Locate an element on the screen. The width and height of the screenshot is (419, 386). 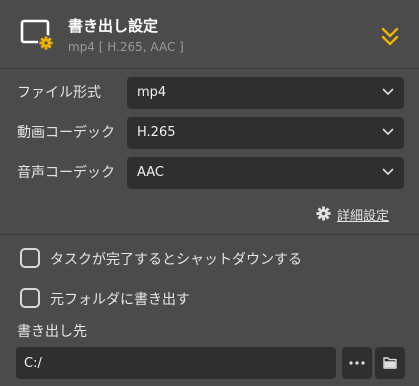
file-format-label: ファイル形式 is located at coordinates (59, 93).